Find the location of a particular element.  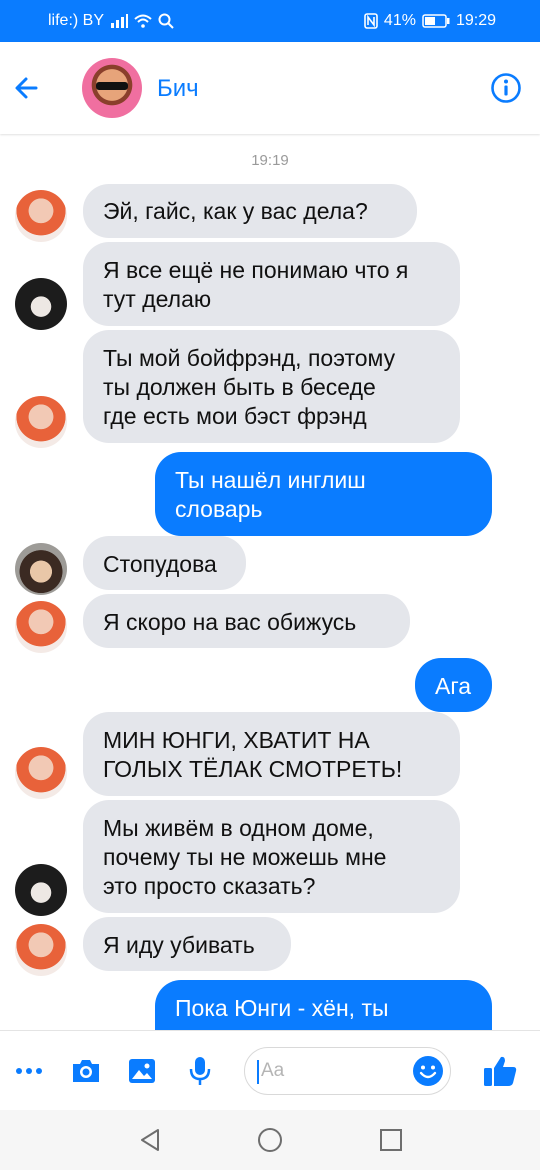

search-icon is located at coordinates (166, 21).